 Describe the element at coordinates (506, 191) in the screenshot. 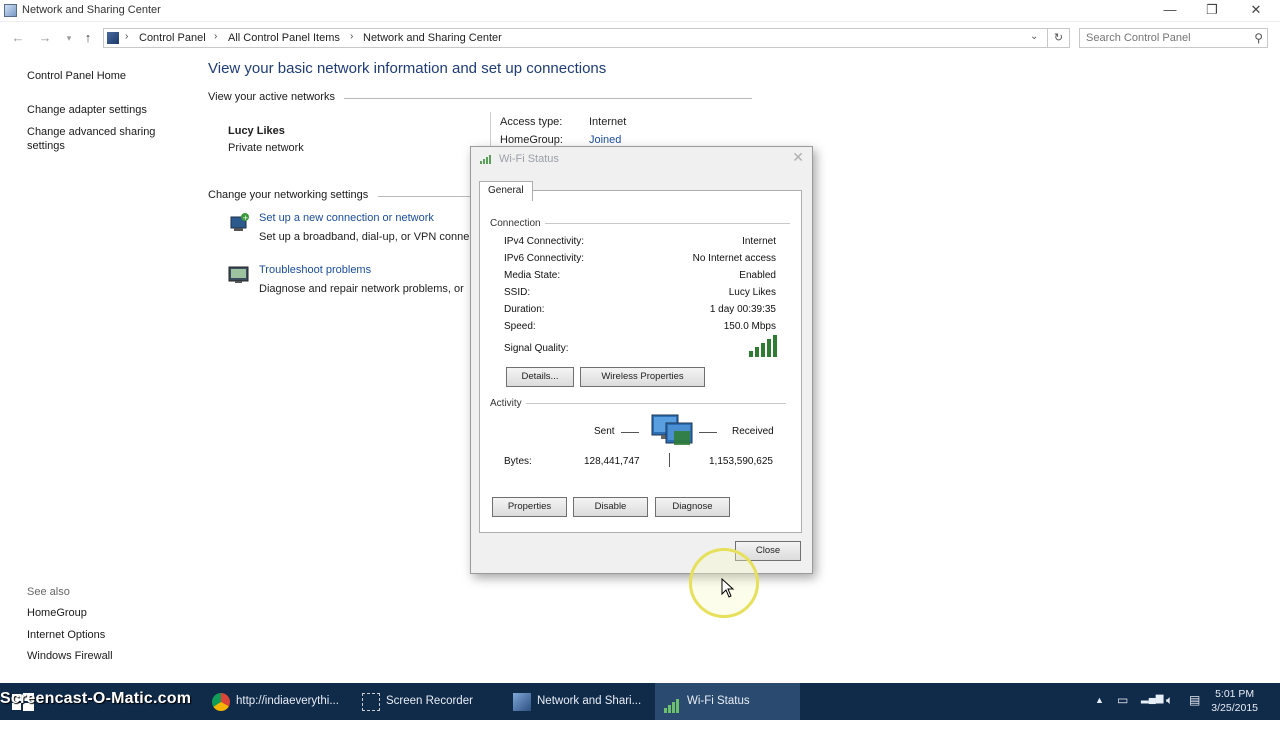

I see `tab-general: General` at that location.